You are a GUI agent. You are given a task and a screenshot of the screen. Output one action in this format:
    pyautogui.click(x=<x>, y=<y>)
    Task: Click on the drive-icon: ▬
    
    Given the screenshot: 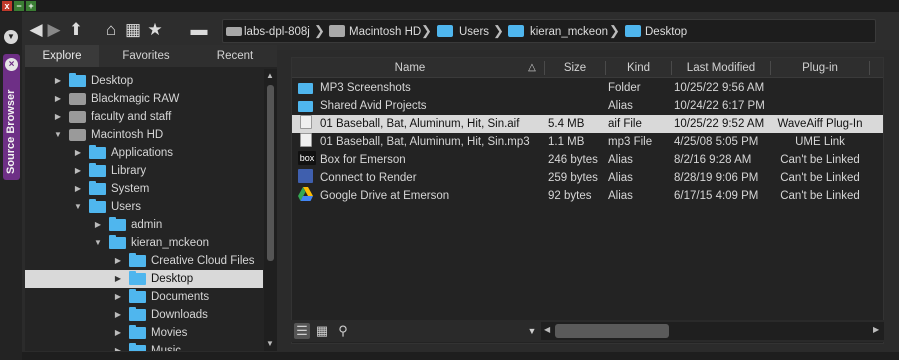 What is the action you would take?
    pyautogui.click(x=199, y=30)
    